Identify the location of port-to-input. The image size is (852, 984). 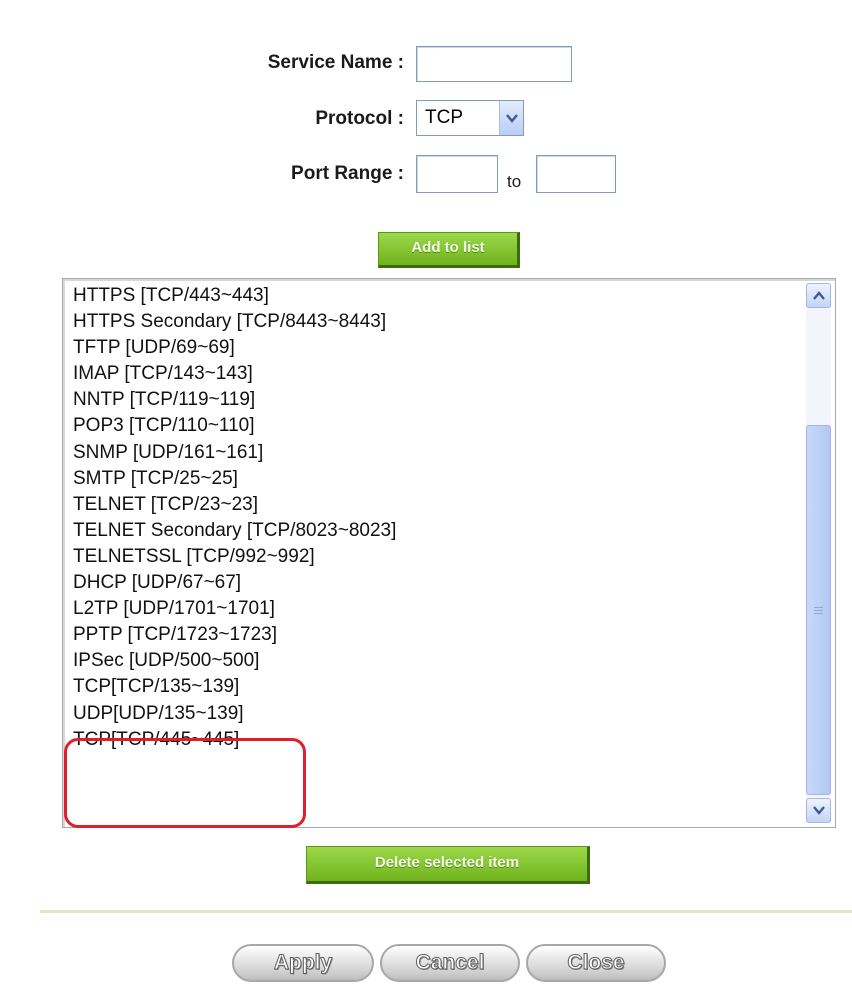
(576, 174).